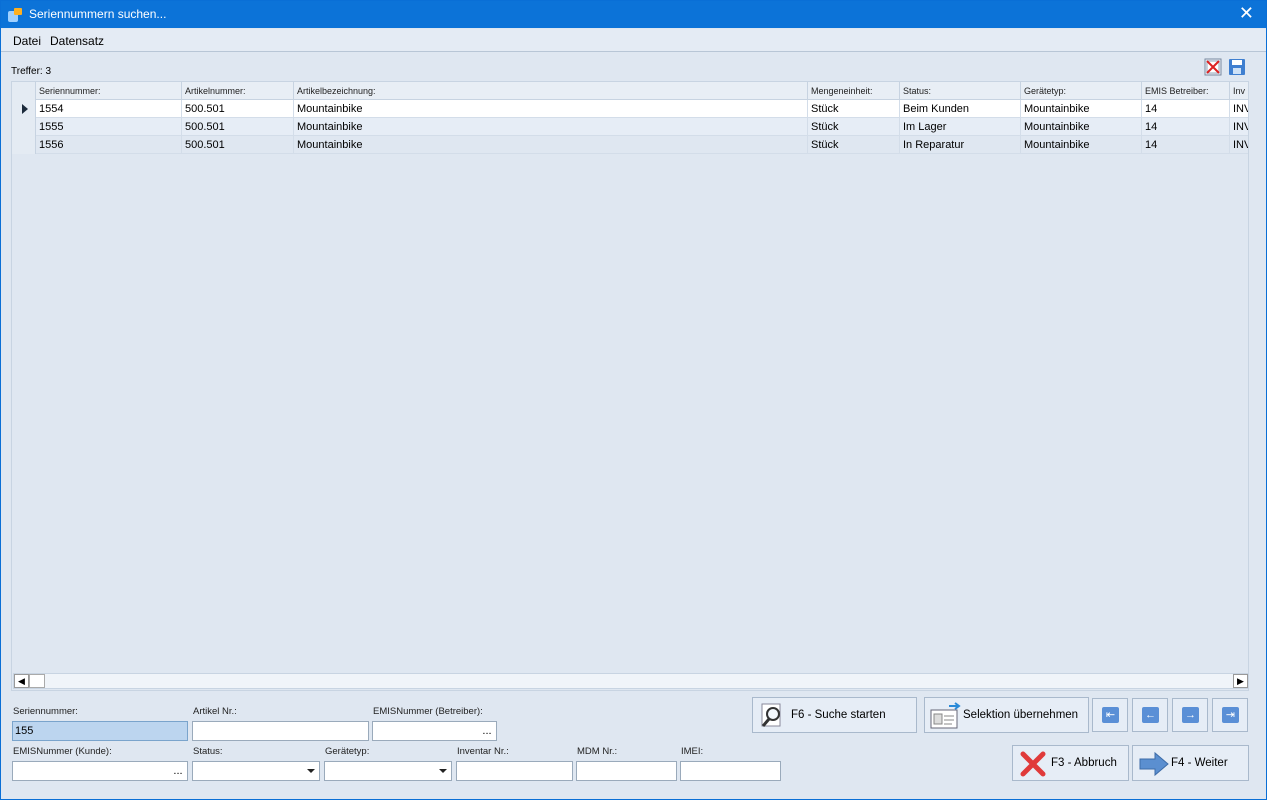 The image size is (1267, 800). I want to click on search-button-label: F6 - Suche starten, so click(838, 715).